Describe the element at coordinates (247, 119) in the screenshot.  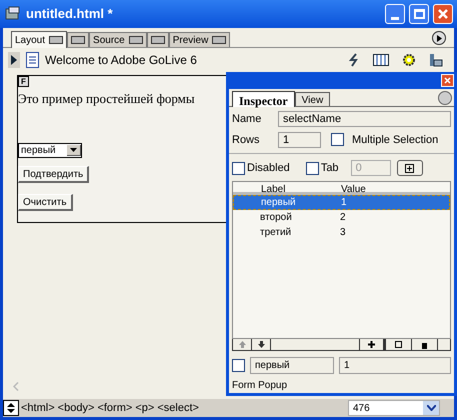
I see `field-label: Name` at that location.